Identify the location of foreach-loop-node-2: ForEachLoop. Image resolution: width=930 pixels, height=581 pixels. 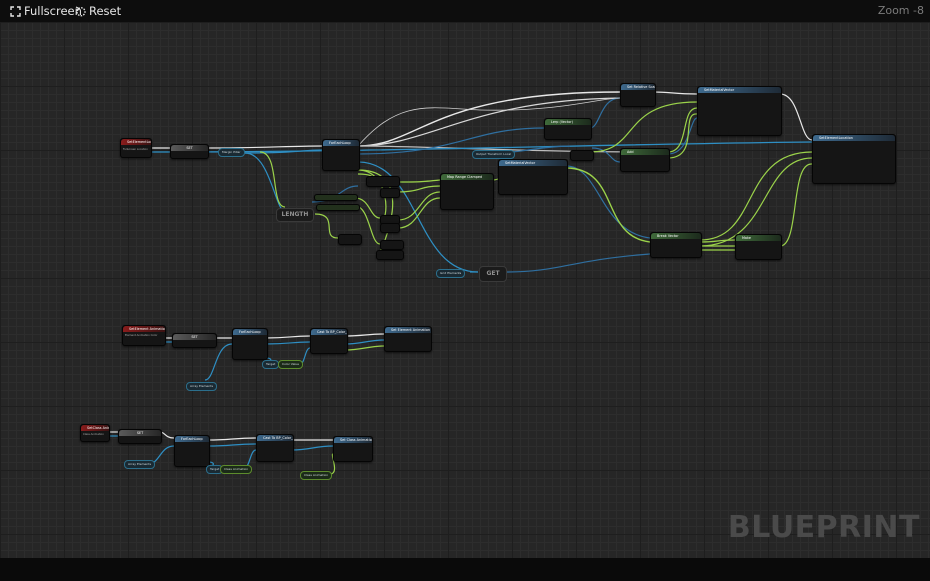
(250, 344).